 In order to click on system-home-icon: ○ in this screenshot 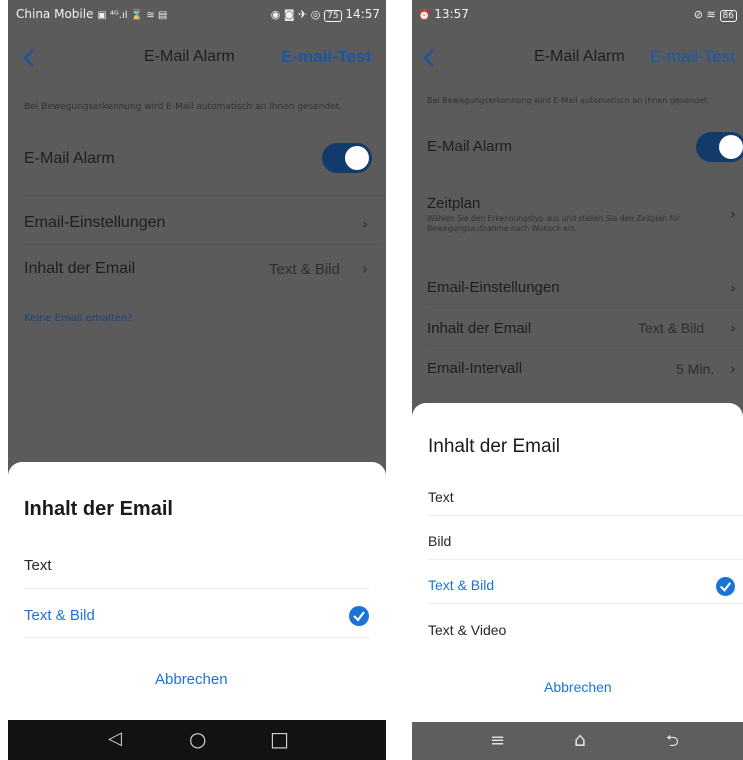, I will do `click(197, 739)`.